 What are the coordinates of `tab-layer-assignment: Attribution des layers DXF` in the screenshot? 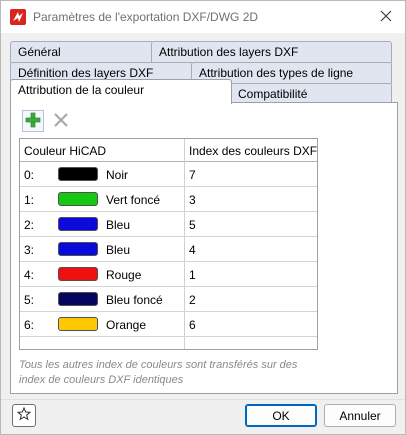 It's located at (271, 52).